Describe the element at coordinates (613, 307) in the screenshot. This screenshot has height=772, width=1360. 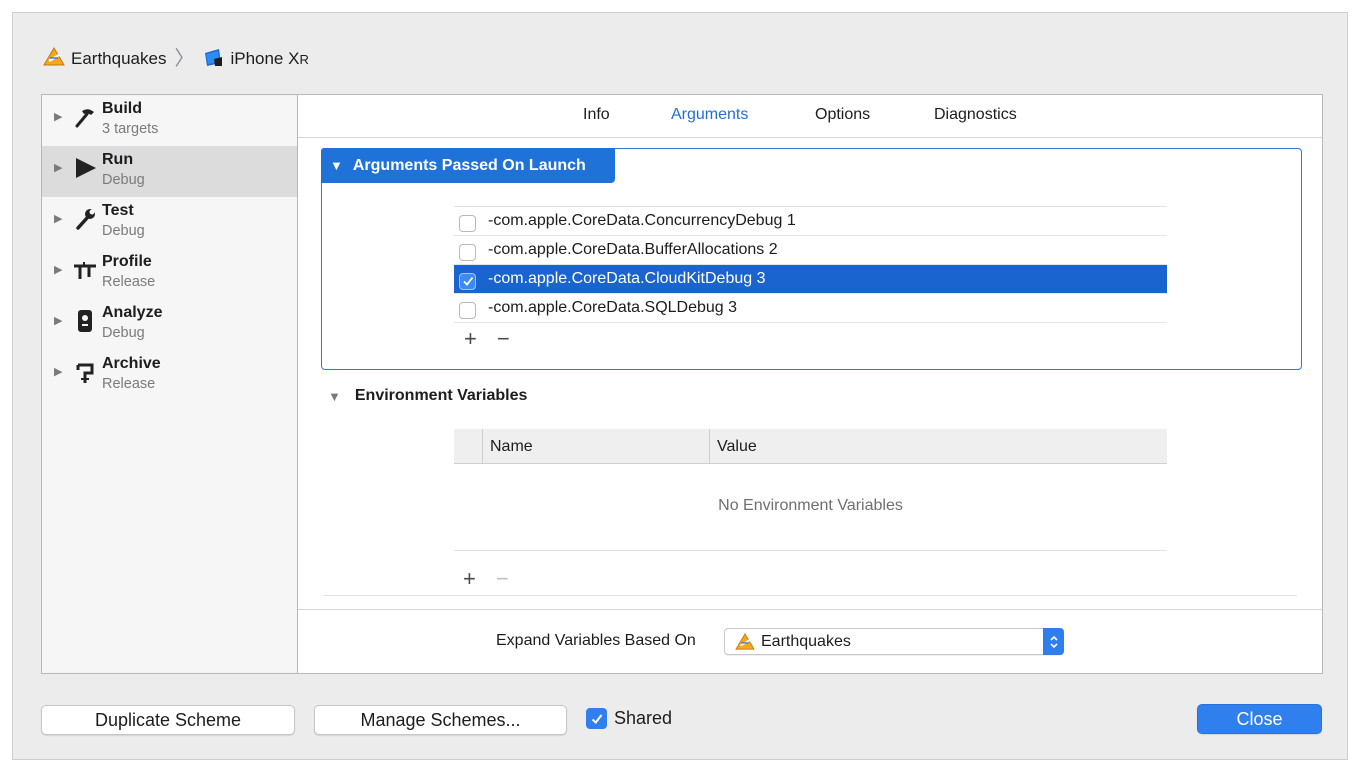
I see `argument-text: -com.apple.CoreData.SQLDebug 3` at that location.